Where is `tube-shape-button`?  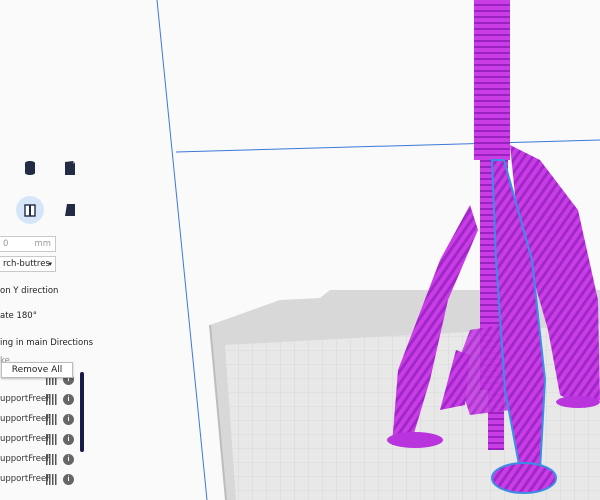
tube-shape-button is located at coordinates (30, 210).